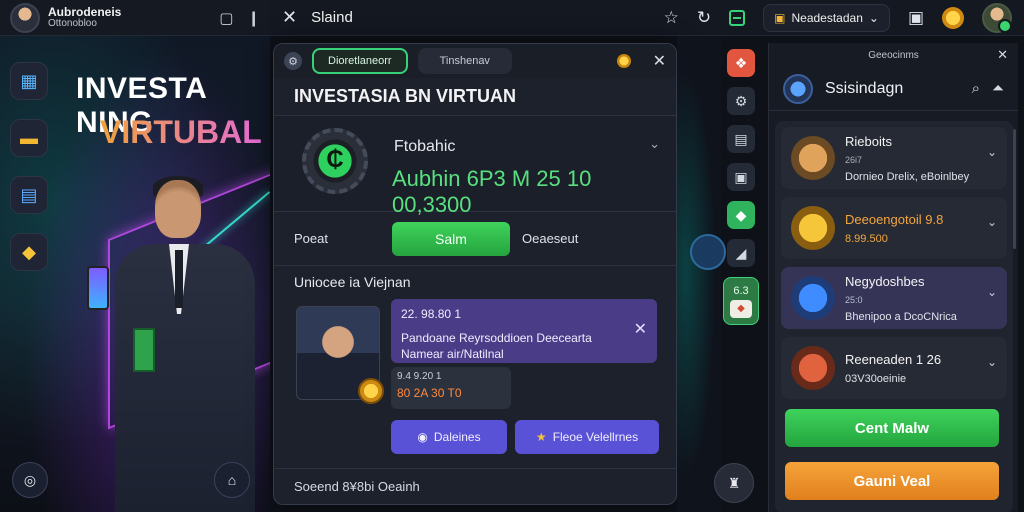 The height and width of the screenshot is (512, 1024). Describe the element at coordinates (854, 299) in the screenshot. I see `list-item-value: 25:0` at that location.